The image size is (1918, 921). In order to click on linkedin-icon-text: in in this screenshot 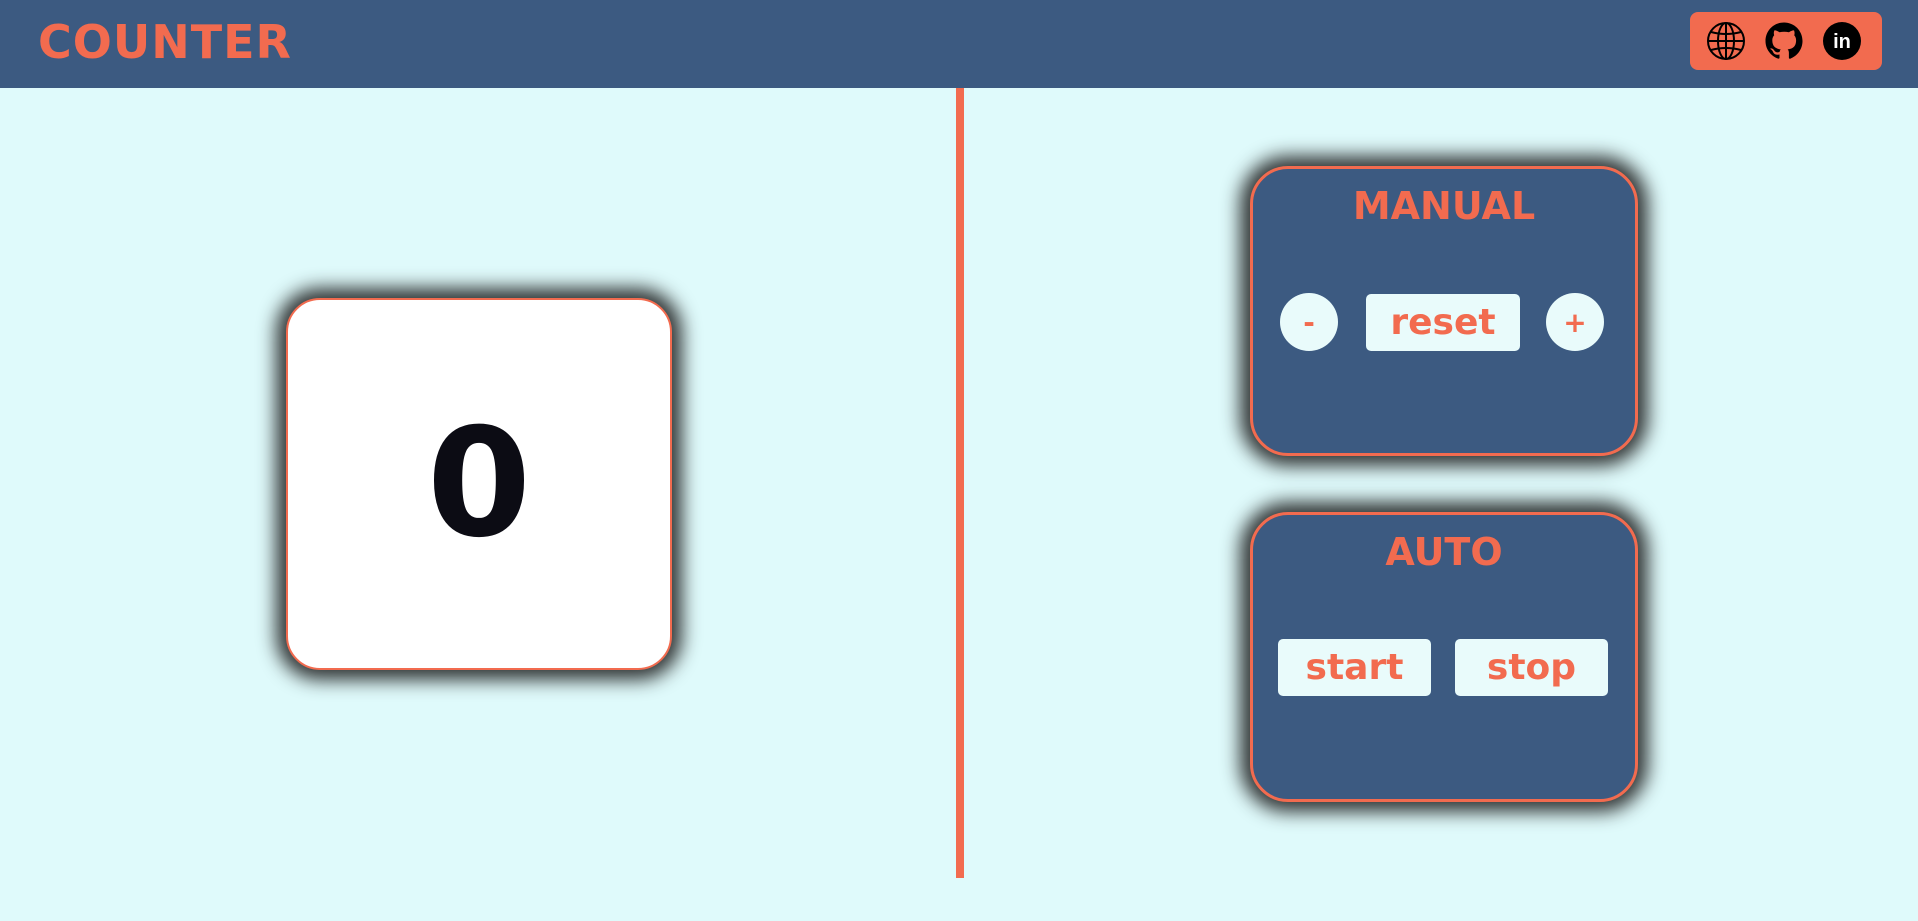, I will do `click(1842, 42)`.